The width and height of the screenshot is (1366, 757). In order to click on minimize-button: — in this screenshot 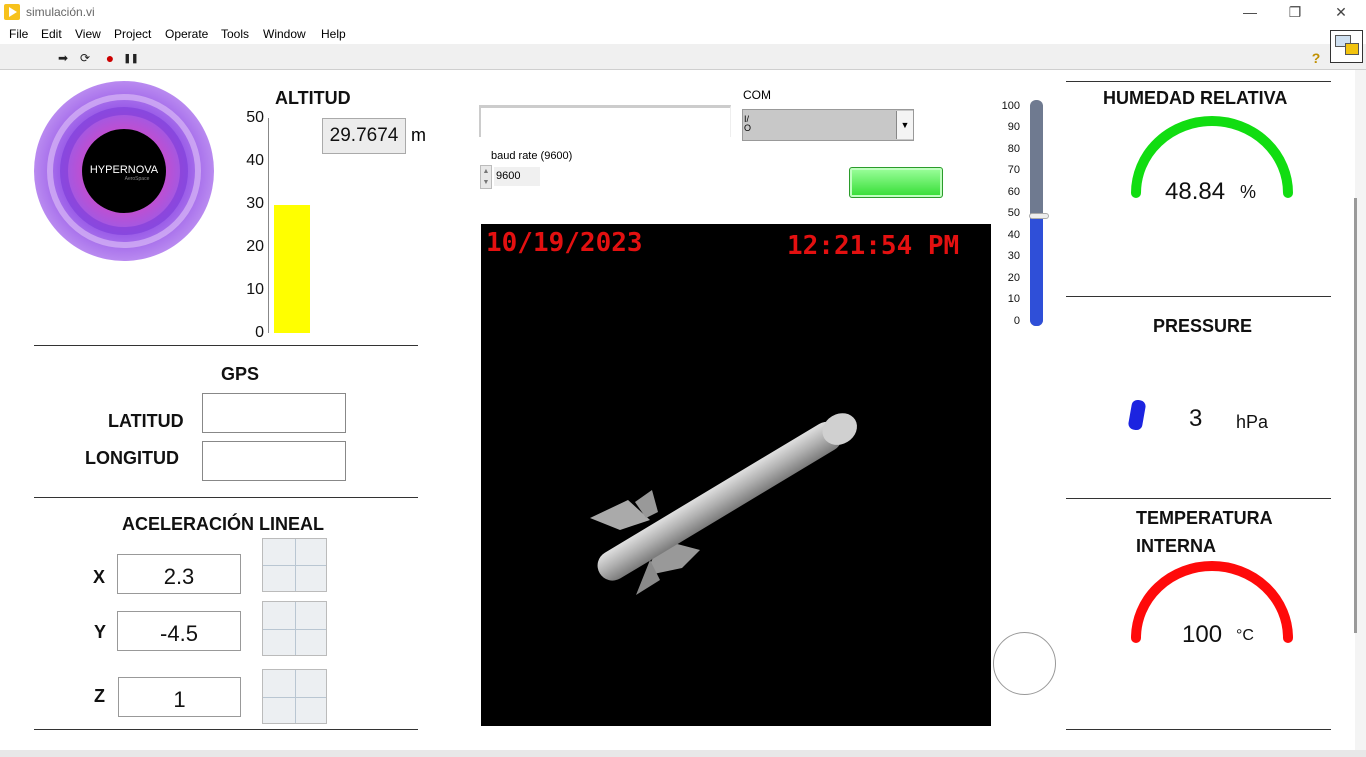, I will do `click(1250, 12)`.